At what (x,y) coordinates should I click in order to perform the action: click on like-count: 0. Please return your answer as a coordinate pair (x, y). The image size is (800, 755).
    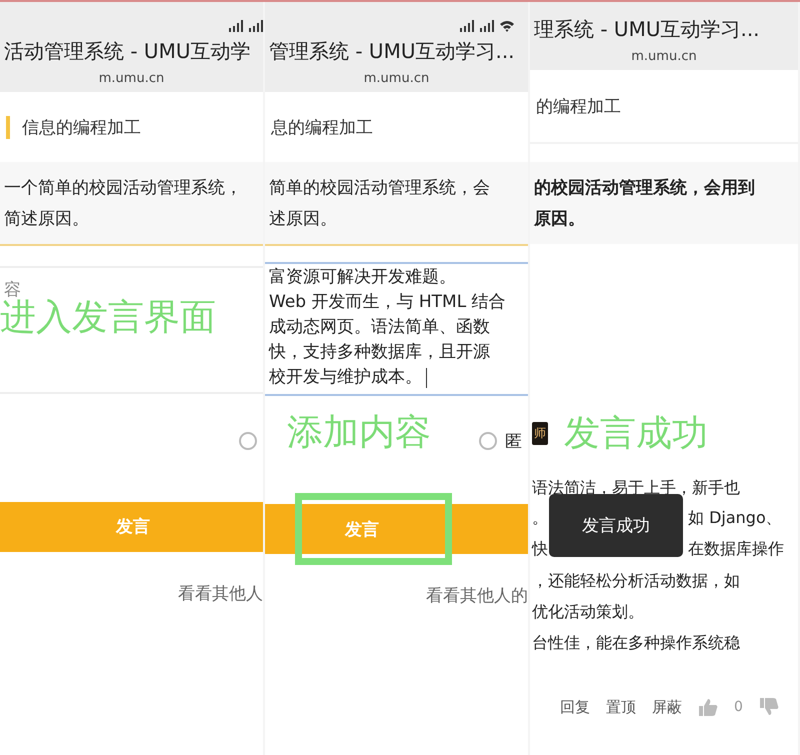
    Looking at the image, I should click on (738, 707).